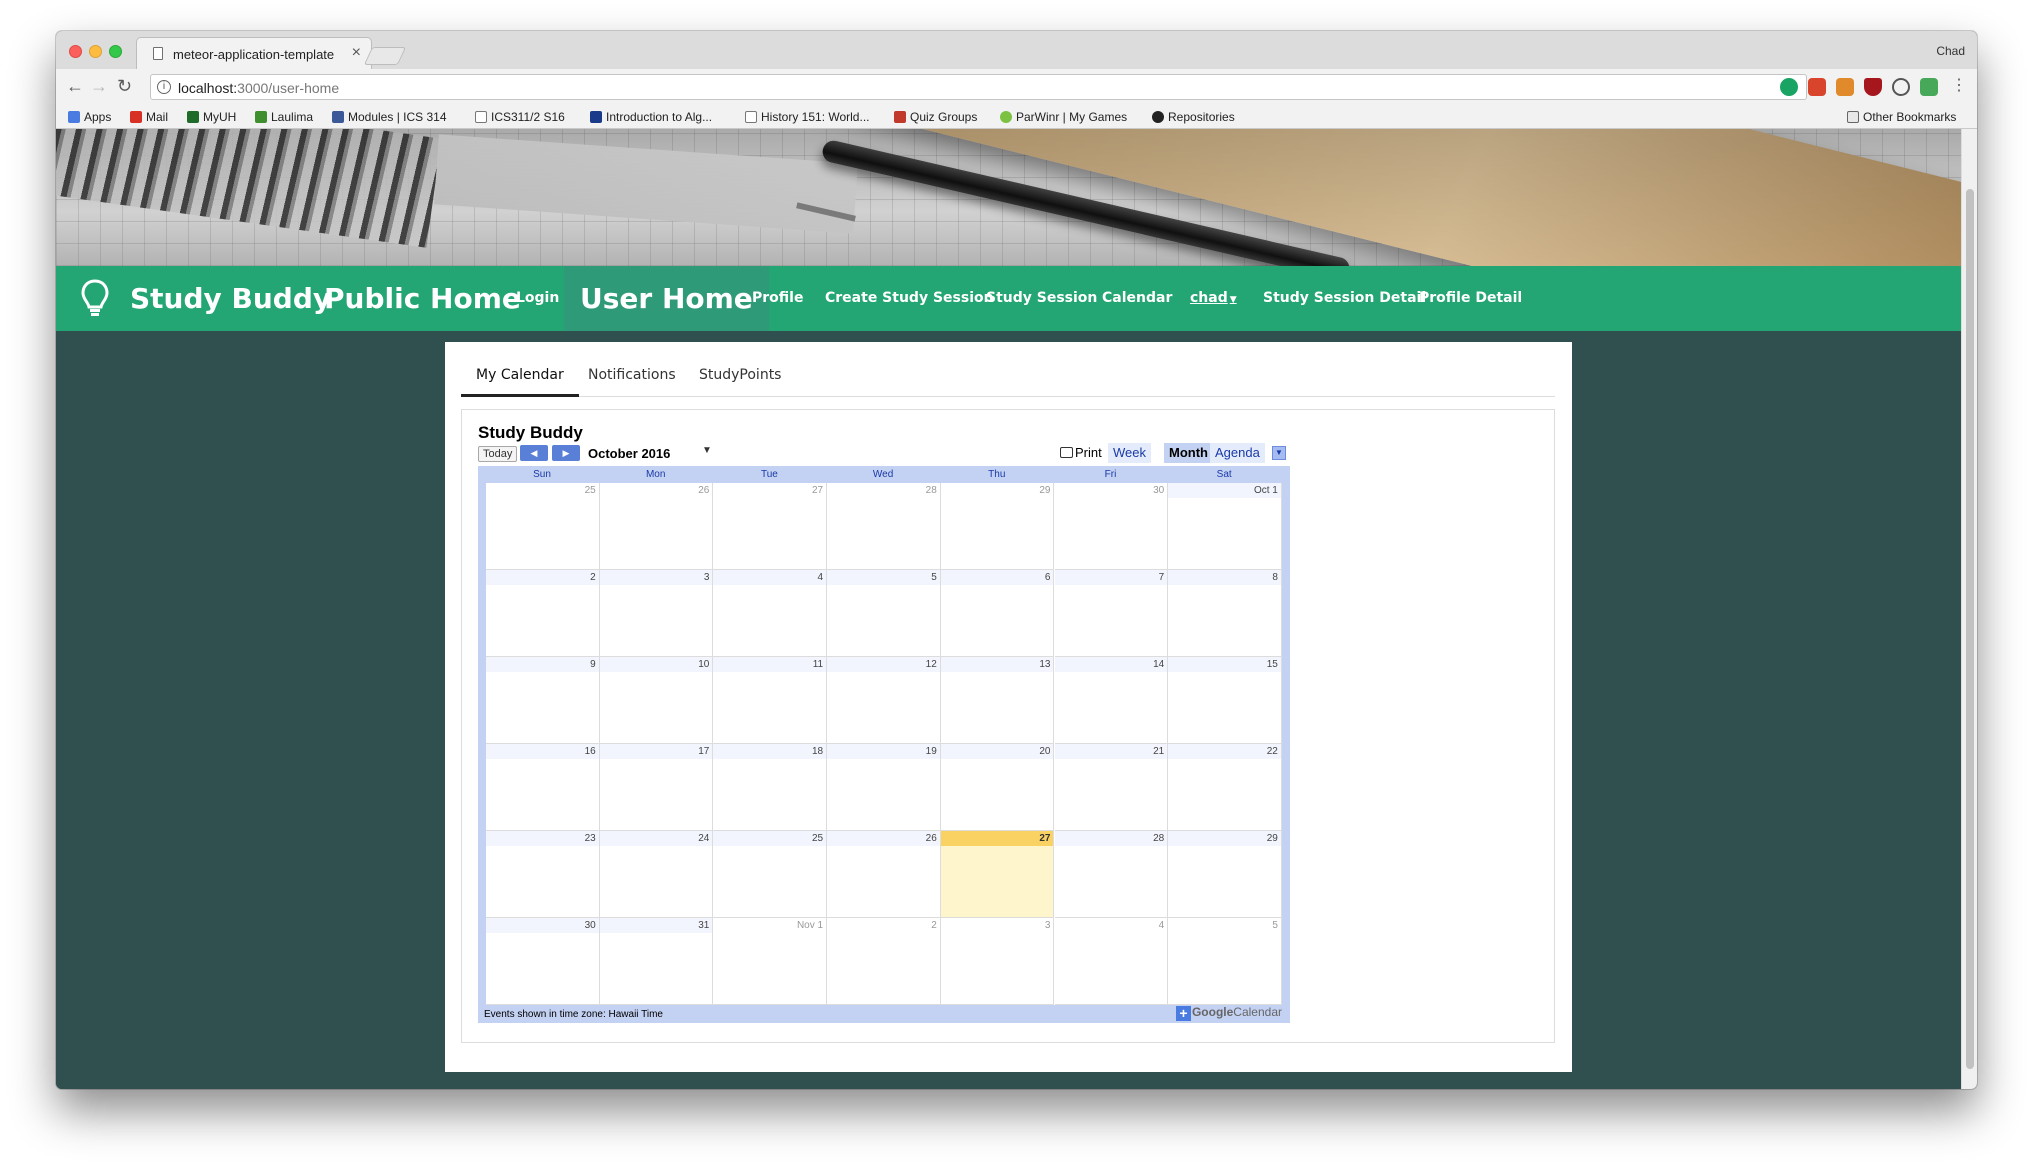 The width and height of the screenshot is (2032, 1169). I want to click on day-cell: 18, so click(770, 787).